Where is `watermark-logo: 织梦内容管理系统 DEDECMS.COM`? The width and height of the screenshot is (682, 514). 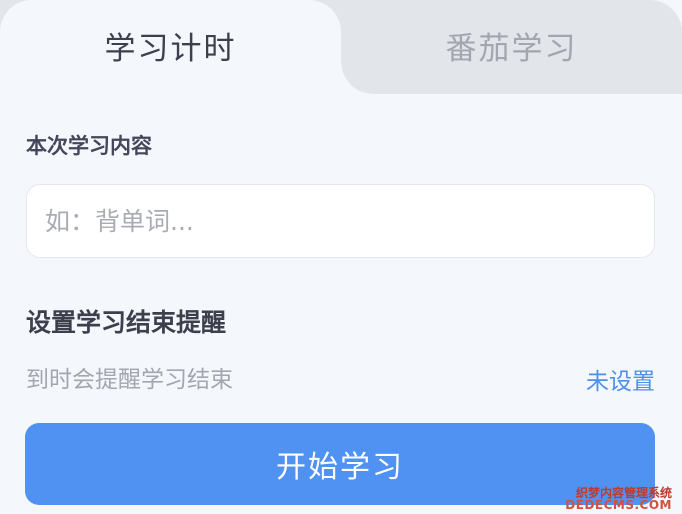
watermark-logo: 织梦内容管理系统 DEDECMS.COM is located at coordinates (618, 499).